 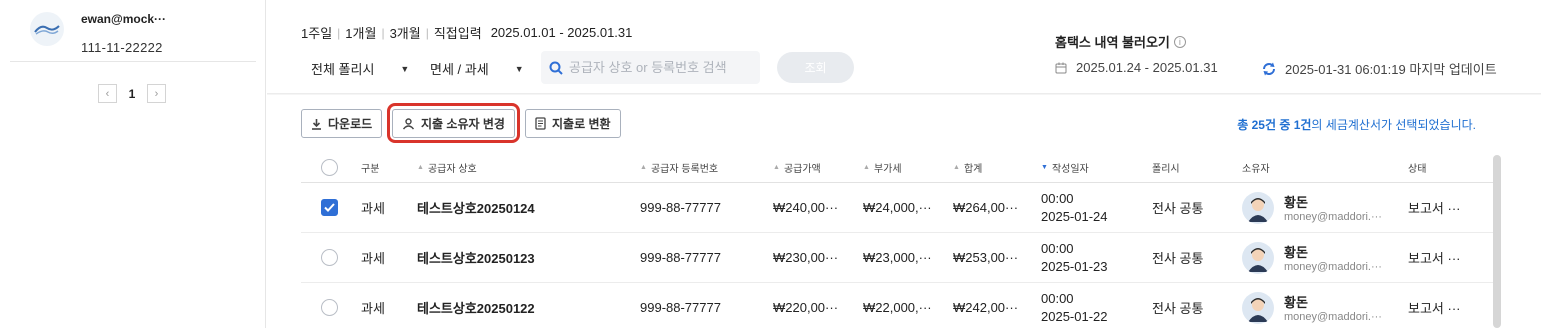 I want to click on cell-total: ₩264,00···, so click(x=986, y=207).